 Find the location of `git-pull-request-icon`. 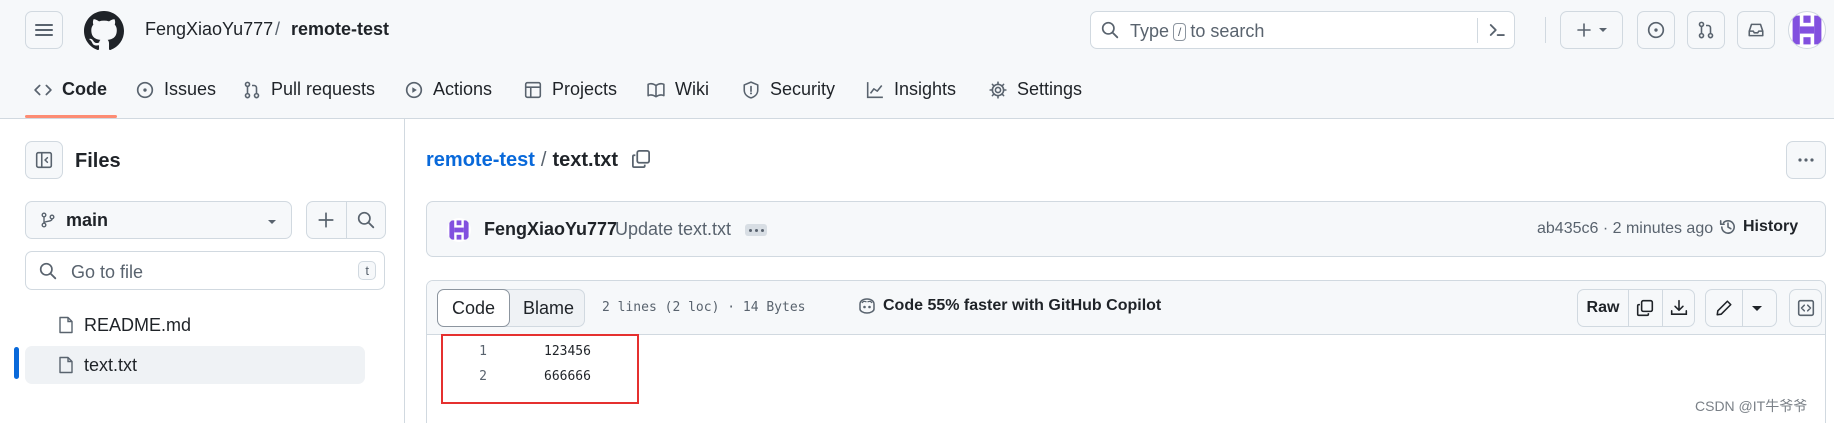

git-pull-request-icon is located at coordinates (252, 89).